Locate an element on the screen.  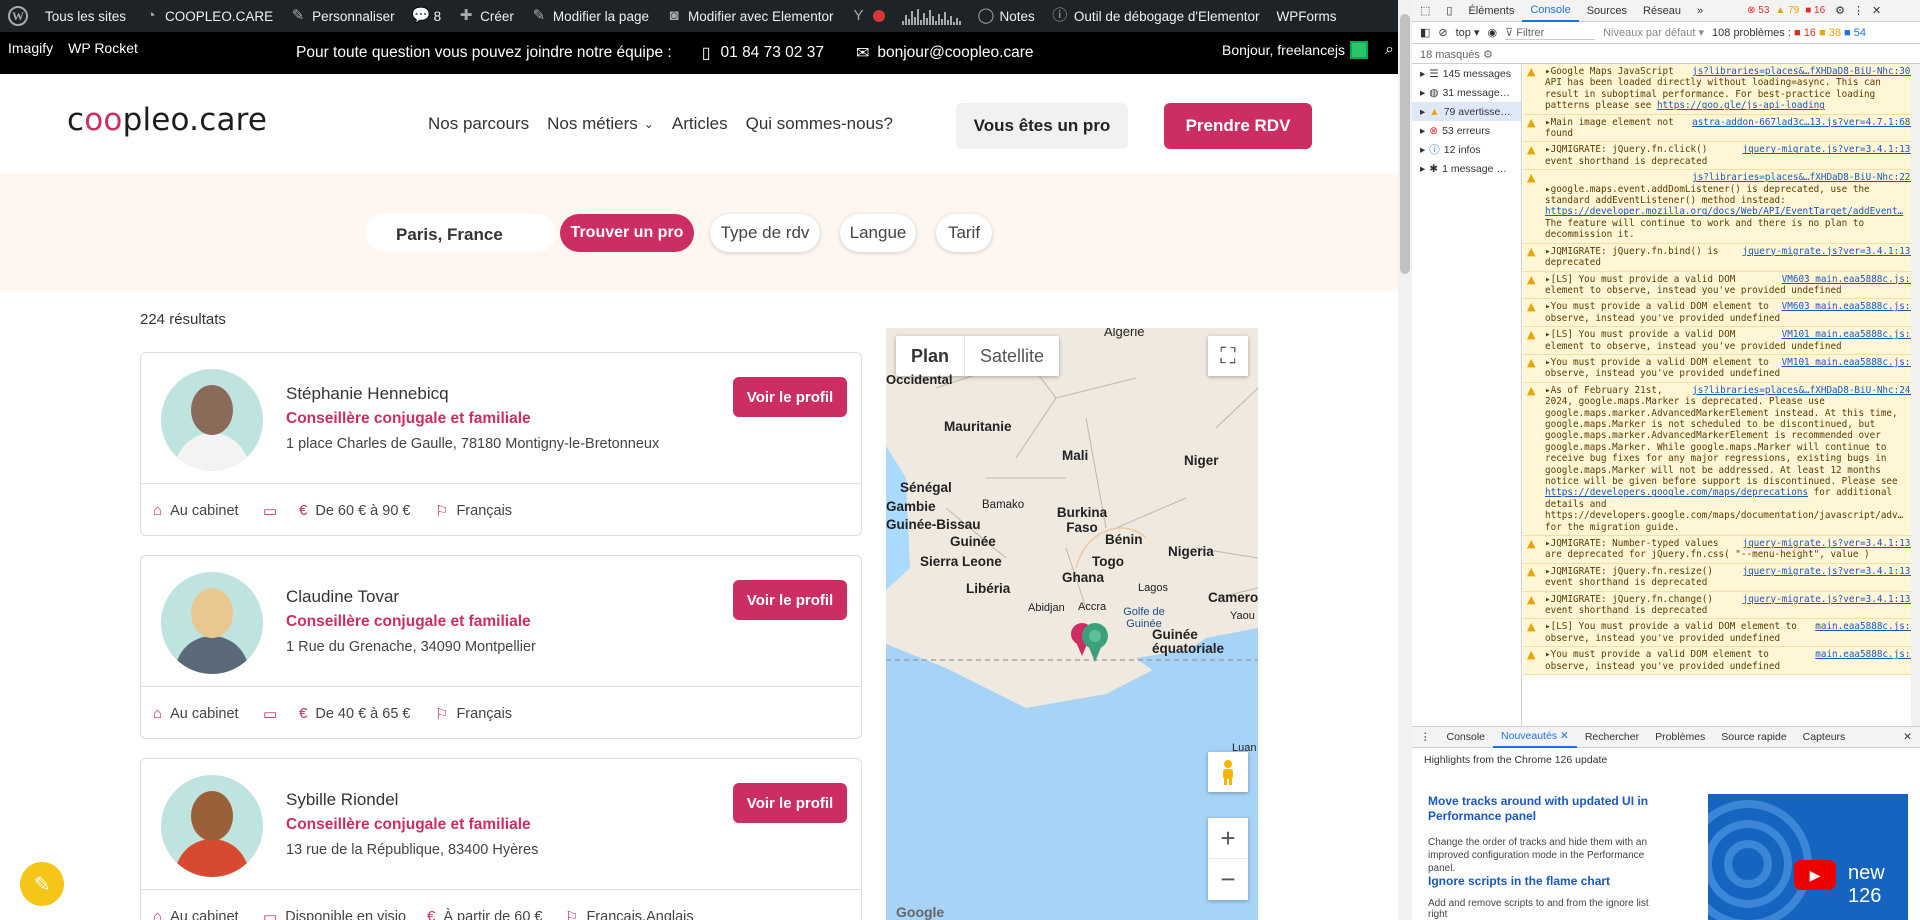
phone-number: 01 84 73 02 37 is located at coordinates (772, 53).